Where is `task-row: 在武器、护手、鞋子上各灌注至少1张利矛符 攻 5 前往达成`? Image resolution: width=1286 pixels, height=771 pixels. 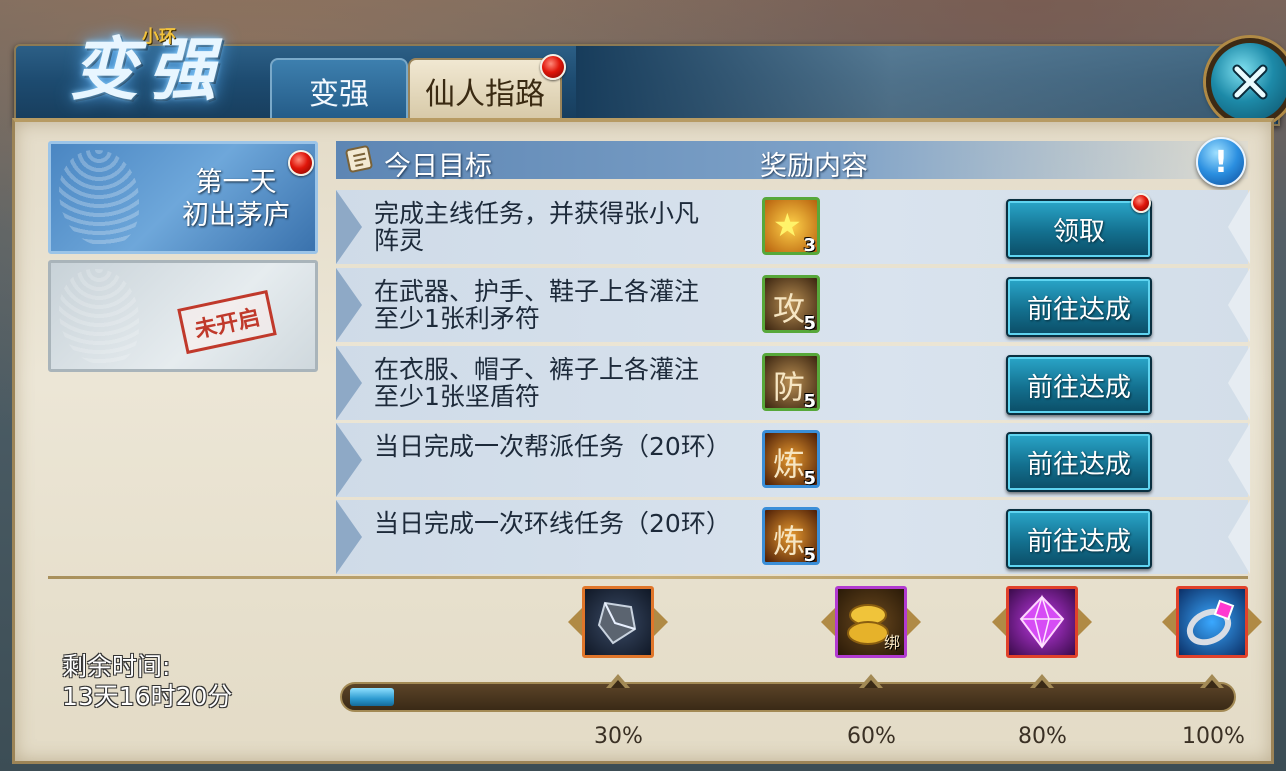
task-row: 在武器、护手、鞋子上各灌注至少1张利矛符 攻 5 前往达成 is located at coordinates (793, 305).